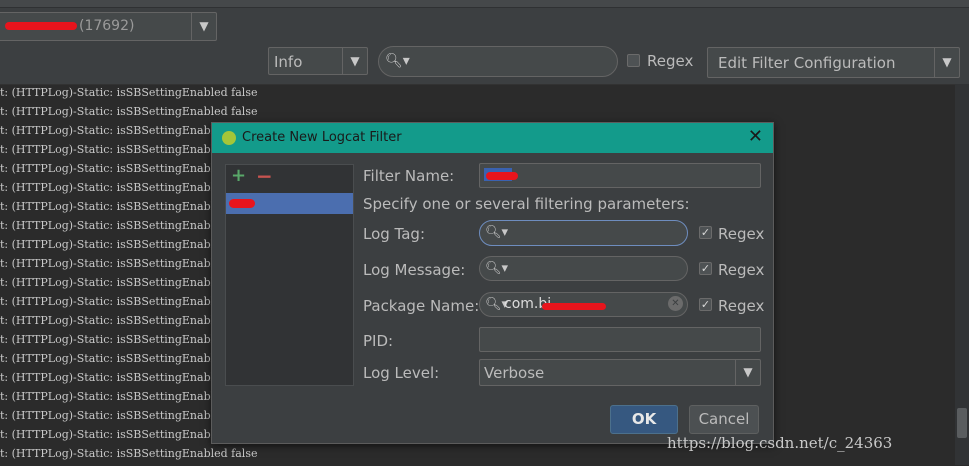  Describe the element at coordinates (229, 138) in the screenshot. I see `android-studio-icon` at that location.